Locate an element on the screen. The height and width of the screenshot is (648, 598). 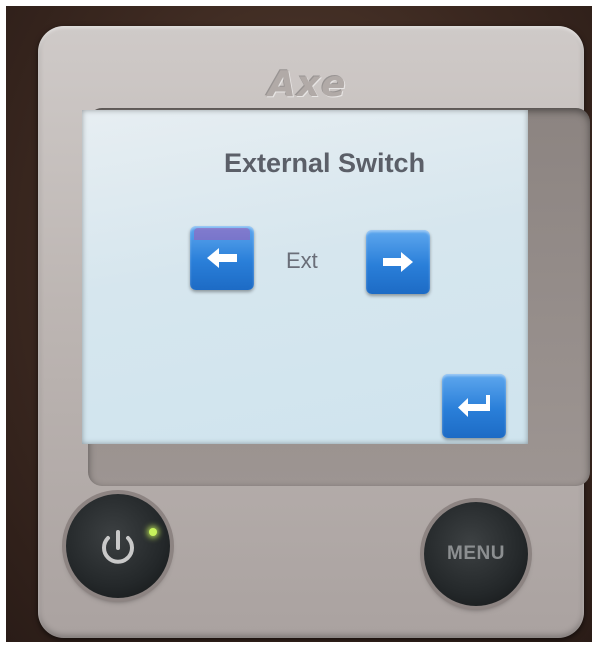
menu-button: MENU is located at coordinates (476, 554).